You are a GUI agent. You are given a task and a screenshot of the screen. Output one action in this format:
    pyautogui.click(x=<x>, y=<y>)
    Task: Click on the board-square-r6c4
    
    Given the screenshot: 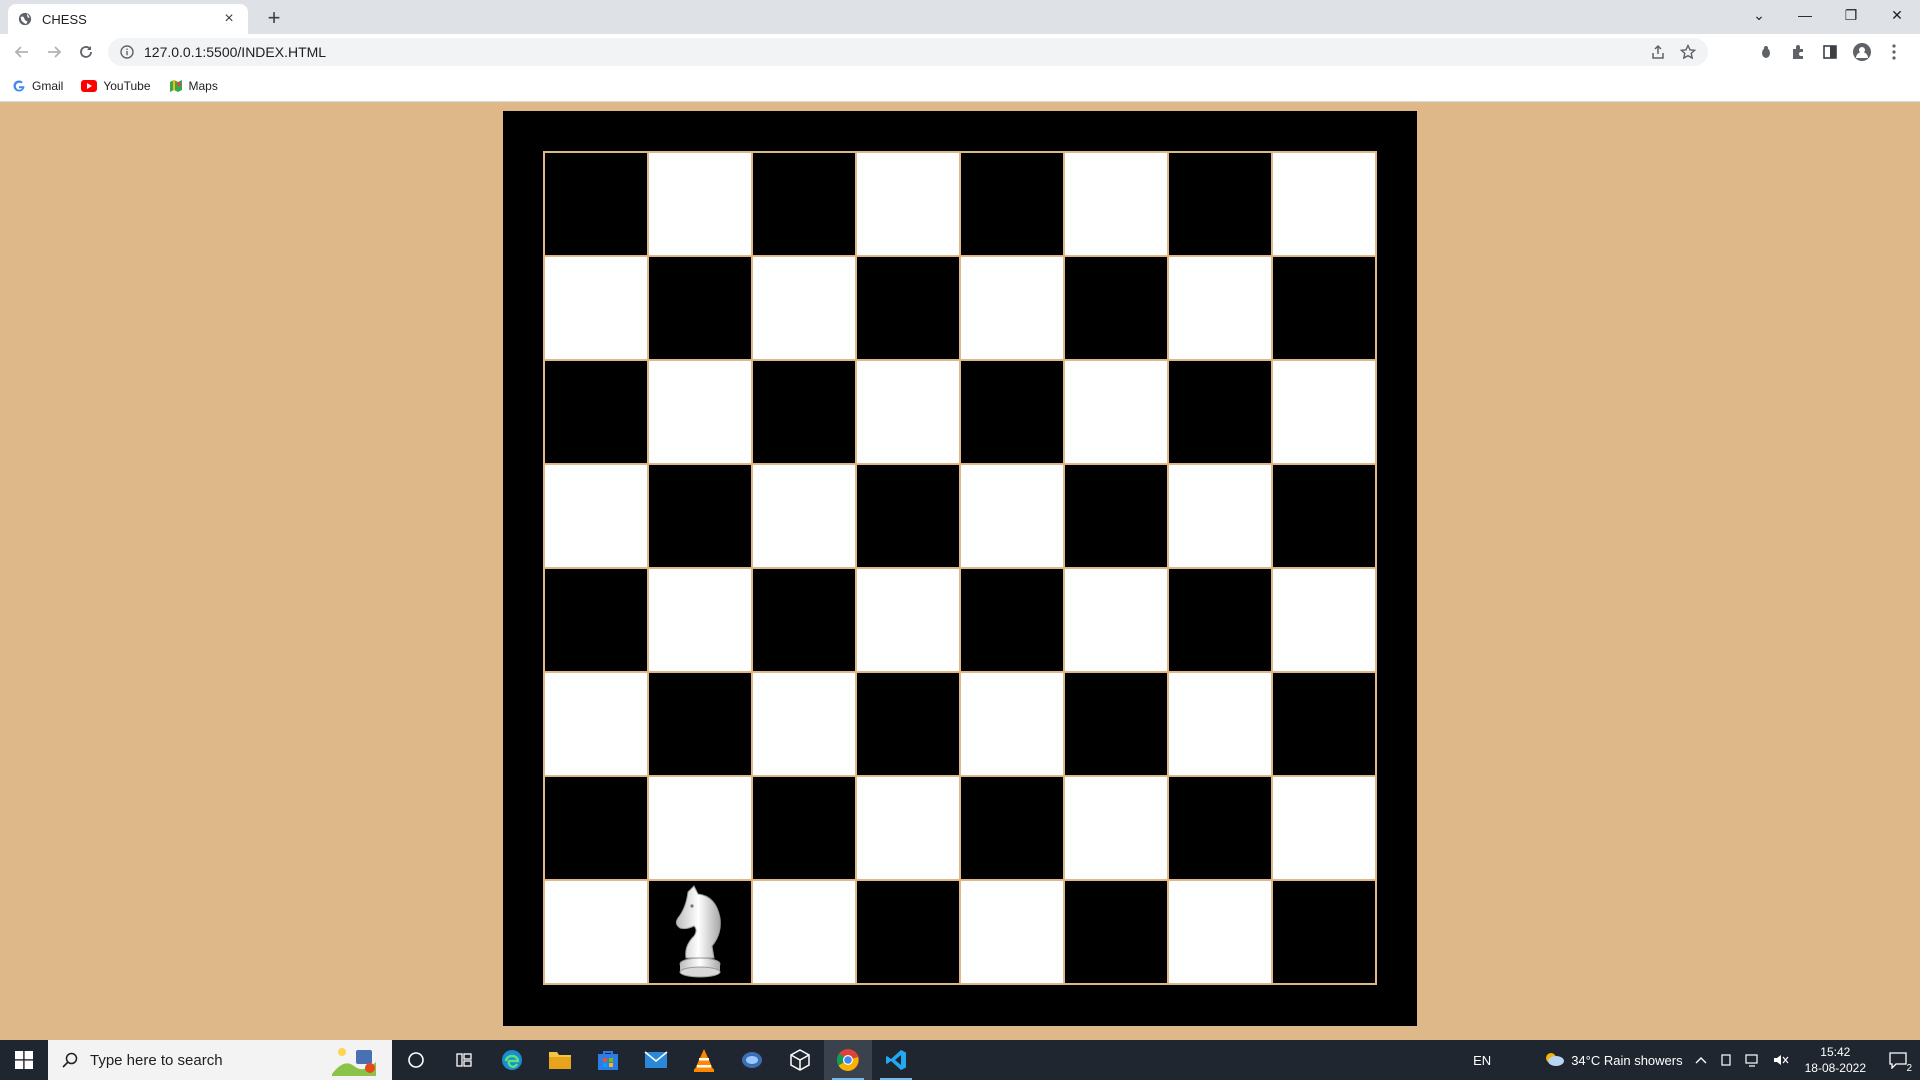 What is the action you would take?
    pyautogui.click(x=908, y=724)
    